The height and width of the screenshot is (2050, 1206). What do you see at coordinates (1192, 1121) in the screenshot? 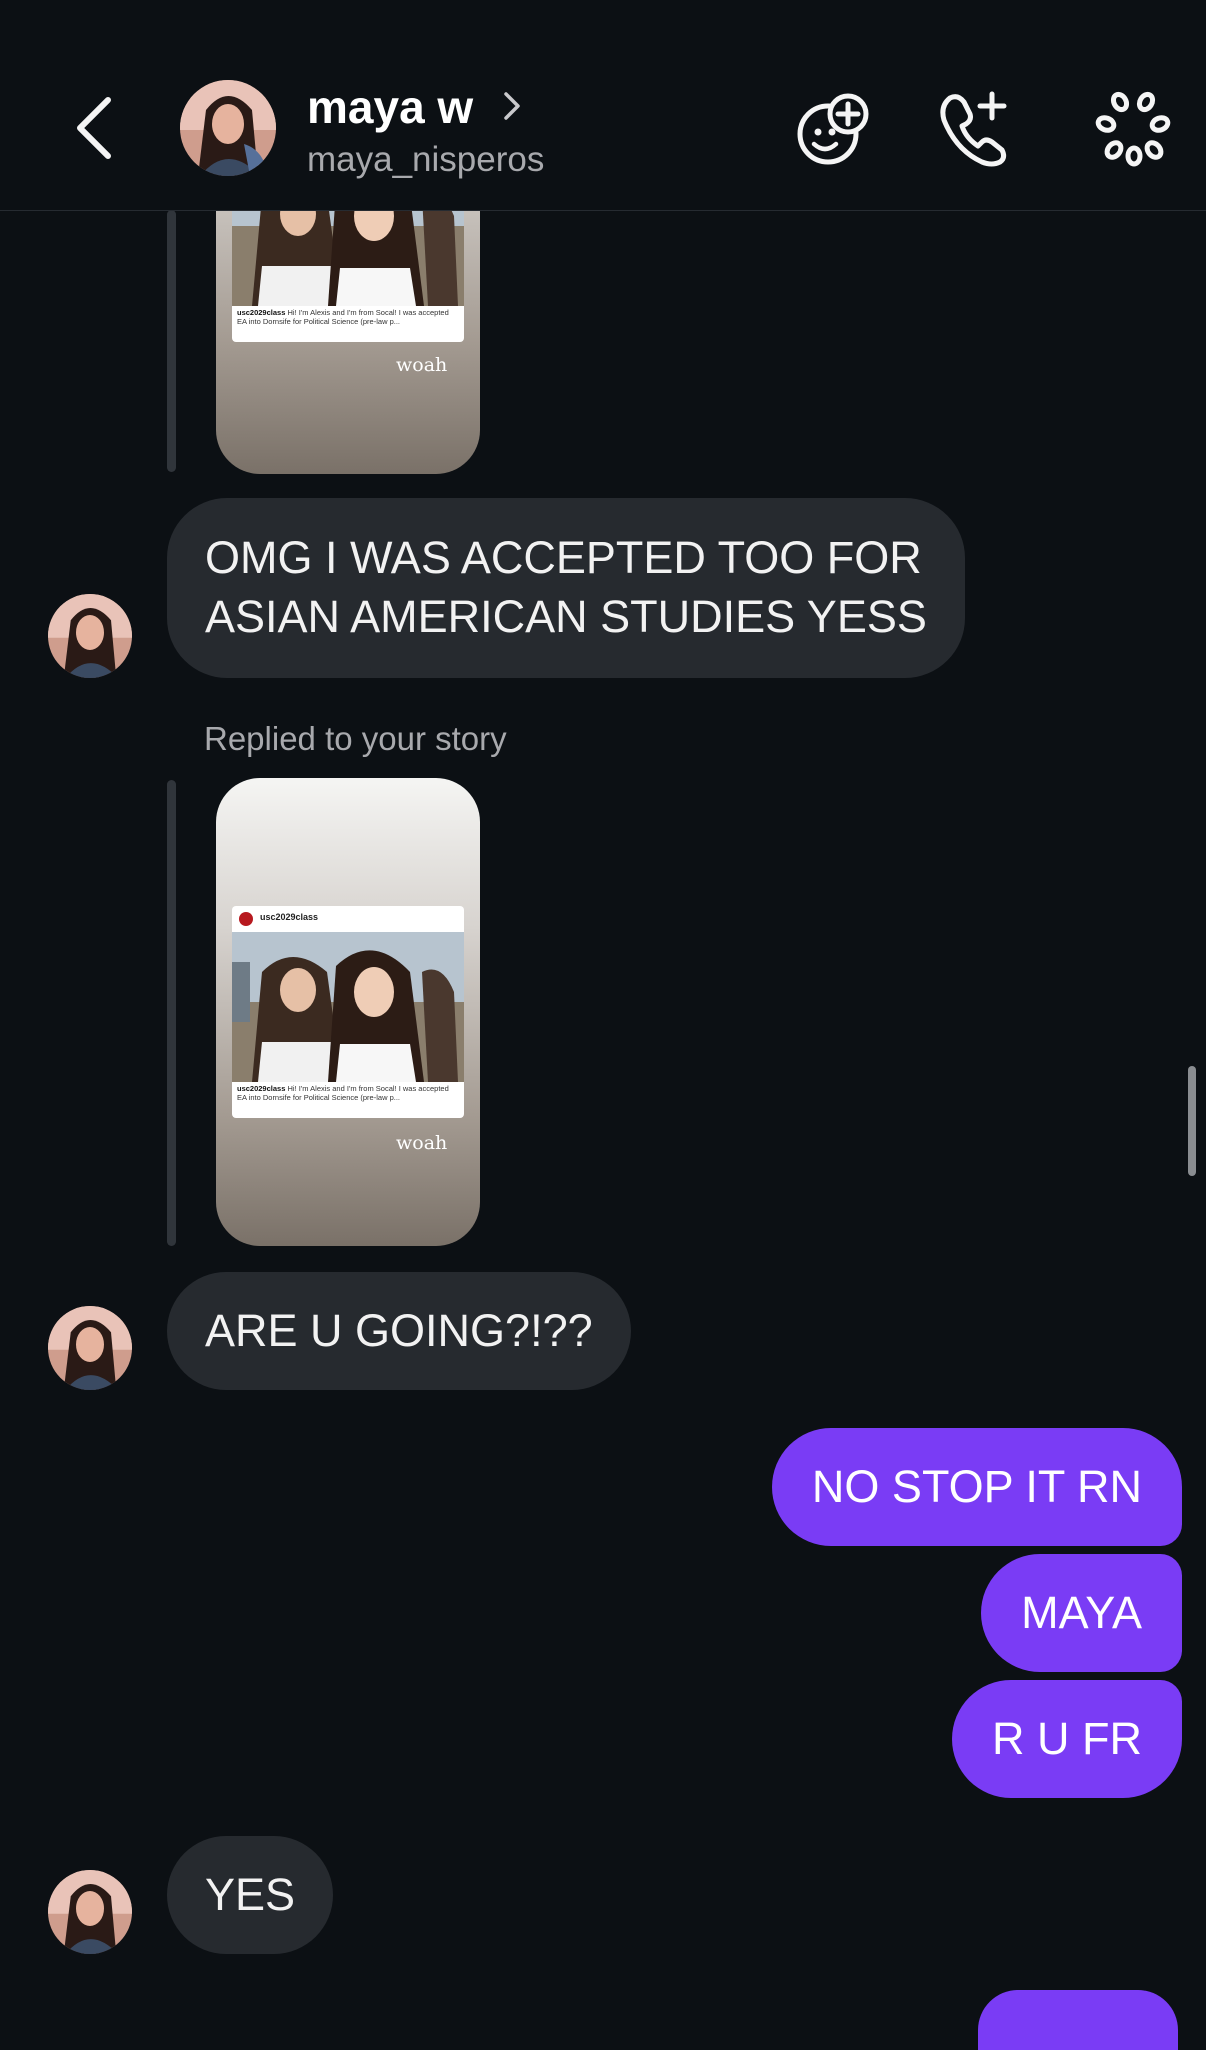
I see `scrollbar` at bounding box center [1192, 1121].